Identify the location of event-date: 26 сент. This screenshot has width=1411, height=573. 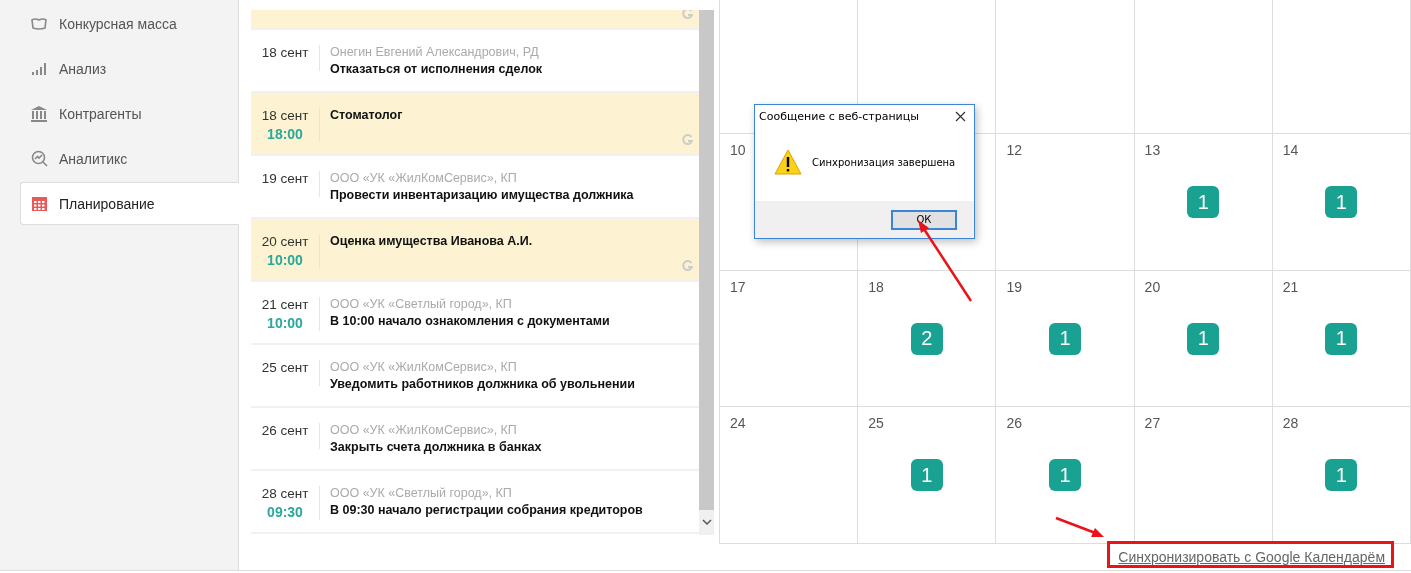
(285, 430).